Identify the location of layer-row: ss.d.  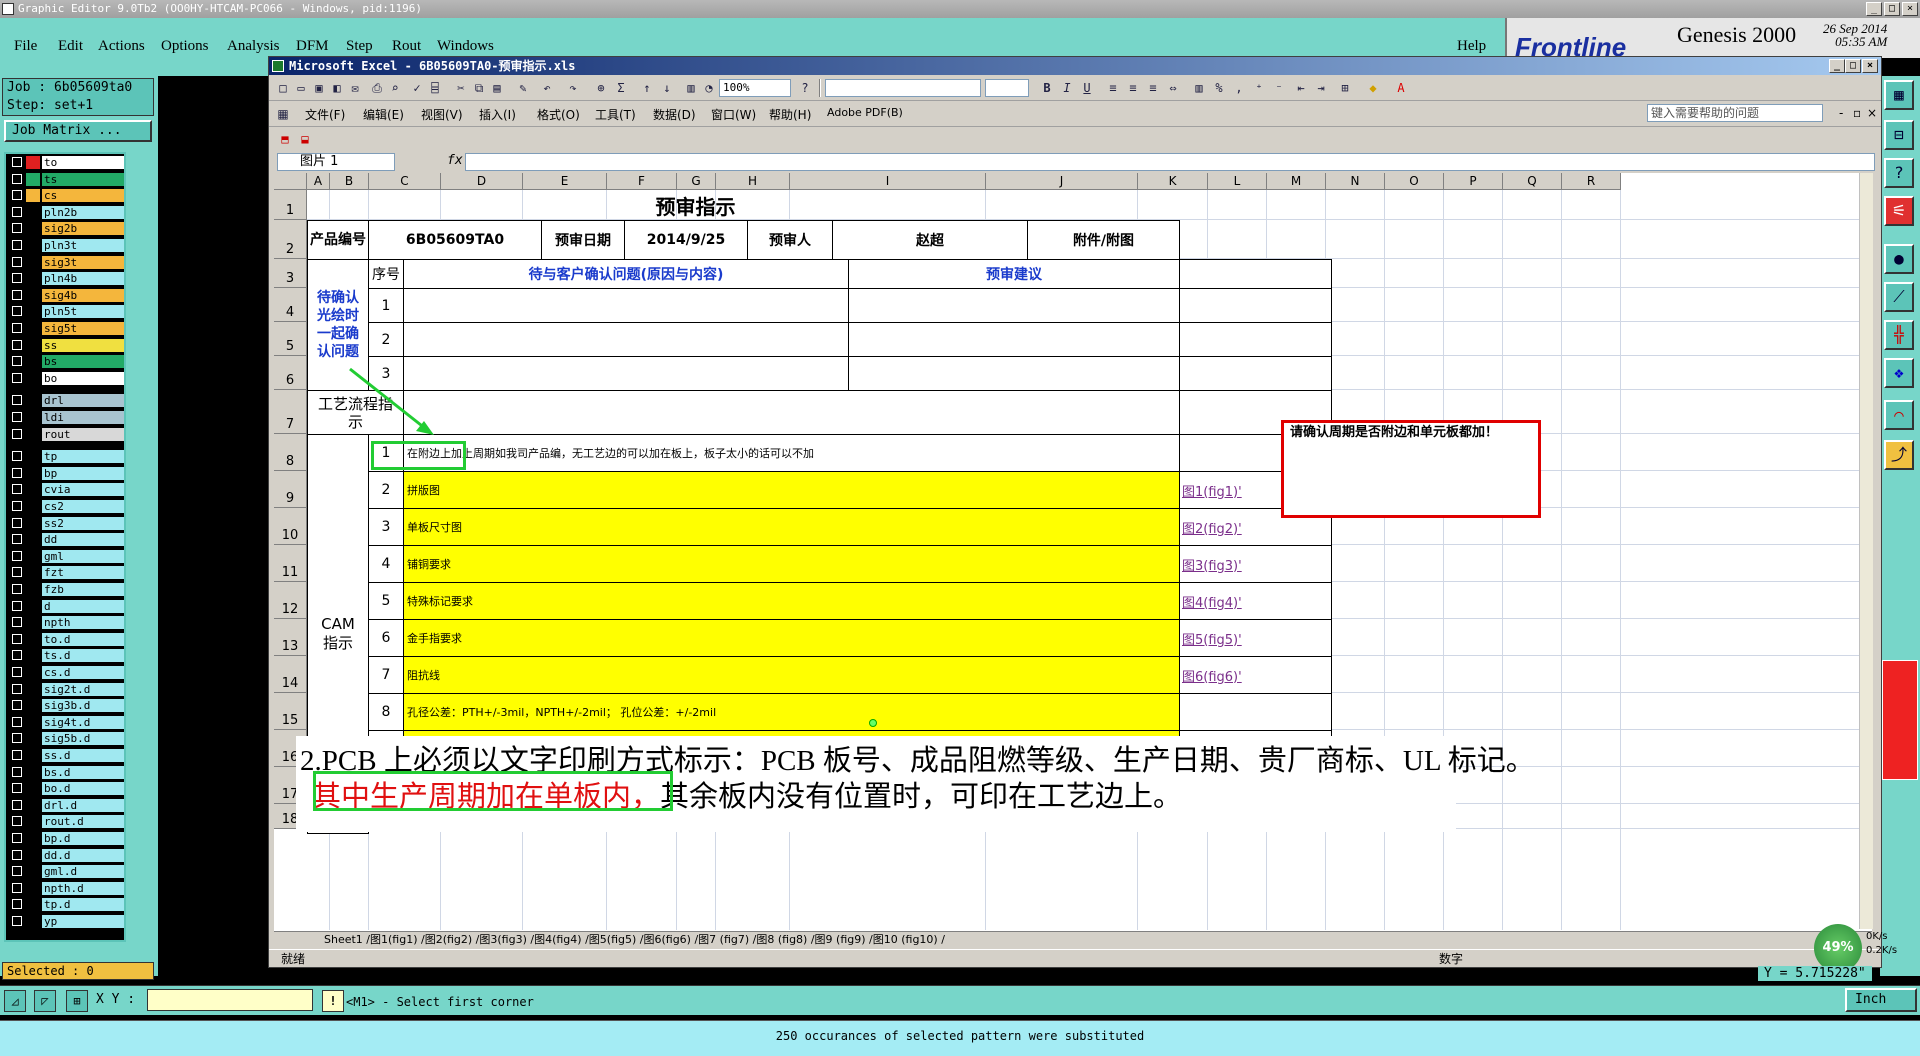
(67, 755).